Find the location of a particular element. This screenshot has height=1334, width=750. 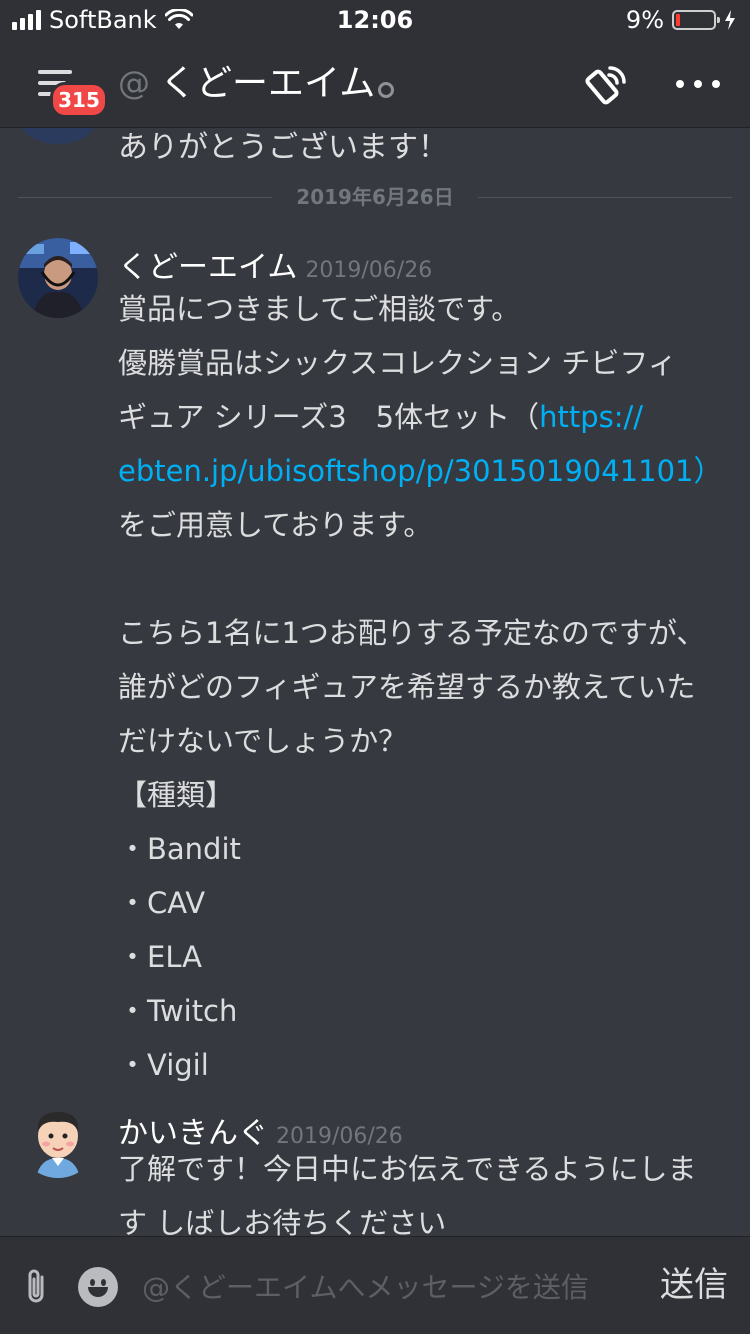

battery-icon is located at coordinates (696, 20).